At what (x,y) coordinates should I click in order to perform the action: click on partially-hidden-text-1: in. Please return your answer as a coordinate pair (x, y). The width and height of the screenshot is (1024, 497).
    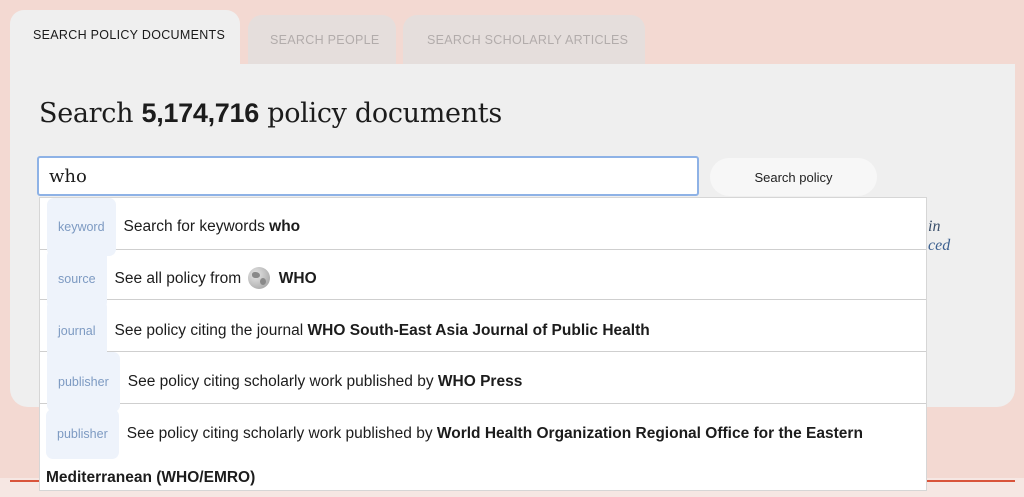
    Looking at the image, I should click on (934, 226).